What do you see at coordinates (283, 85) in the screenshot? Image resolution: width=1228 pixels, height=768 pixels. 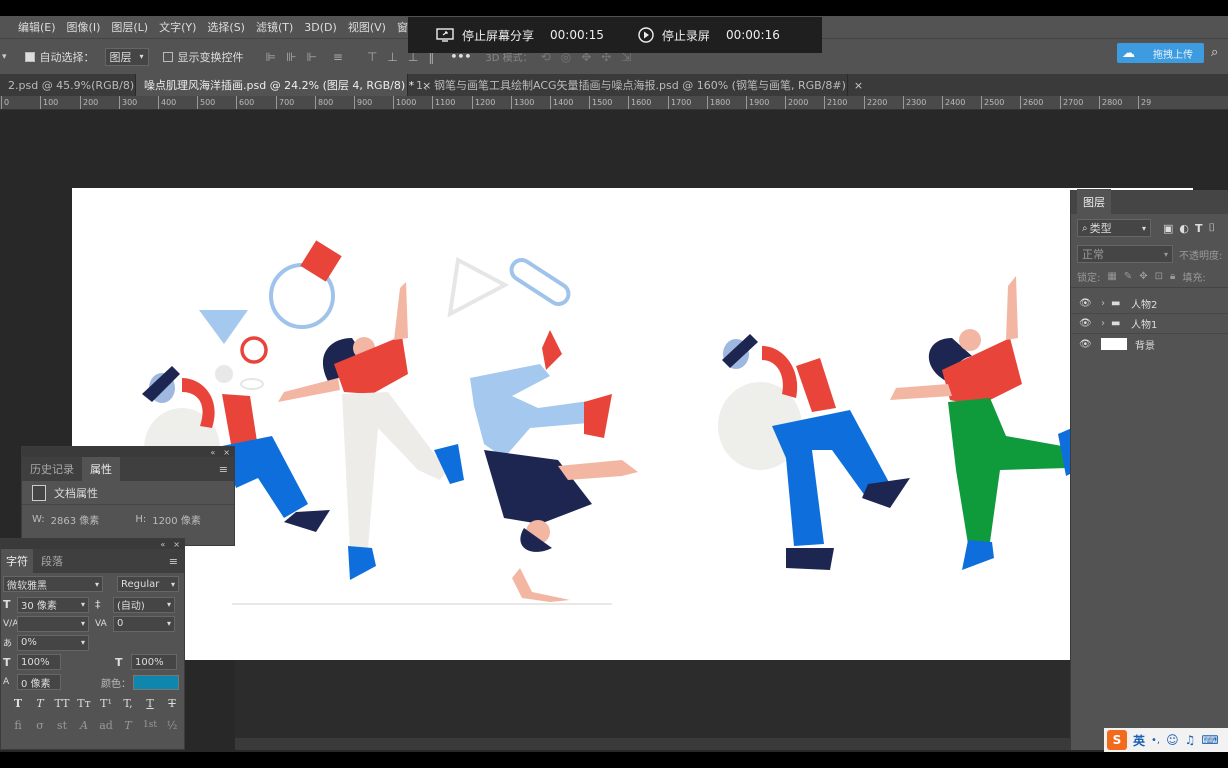 I see `tab-doc-2: 噪点肌理风海洋插画.psd @ 24.2% (图层 4, RGB/8) * ×` at bounding box center [283, 85].